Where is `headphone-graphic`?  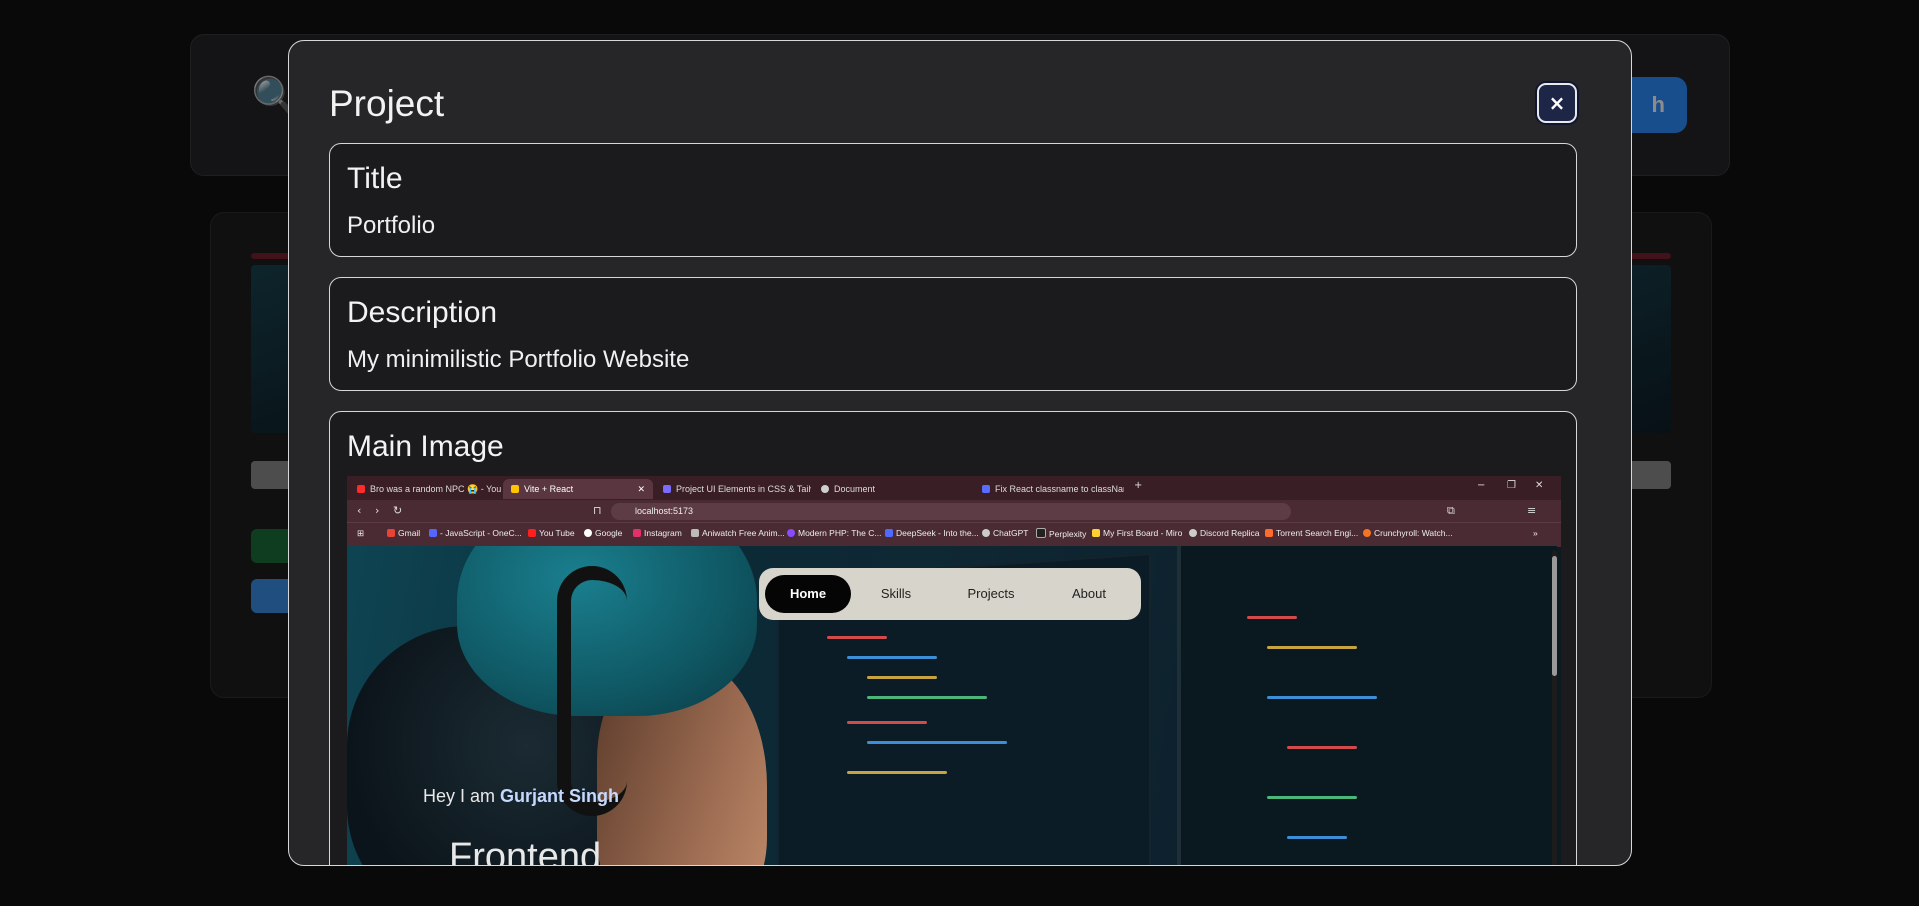 headphone-graphic is located at coordinates (592, 691).